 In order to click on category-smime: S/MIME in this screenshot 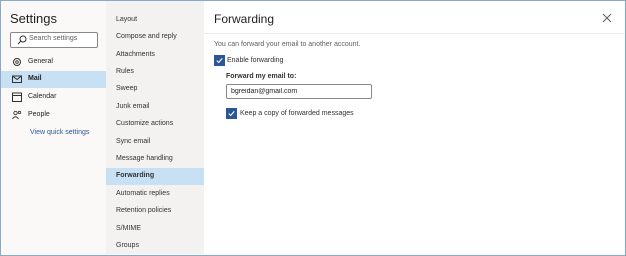, I will do `click(155, 229)`.